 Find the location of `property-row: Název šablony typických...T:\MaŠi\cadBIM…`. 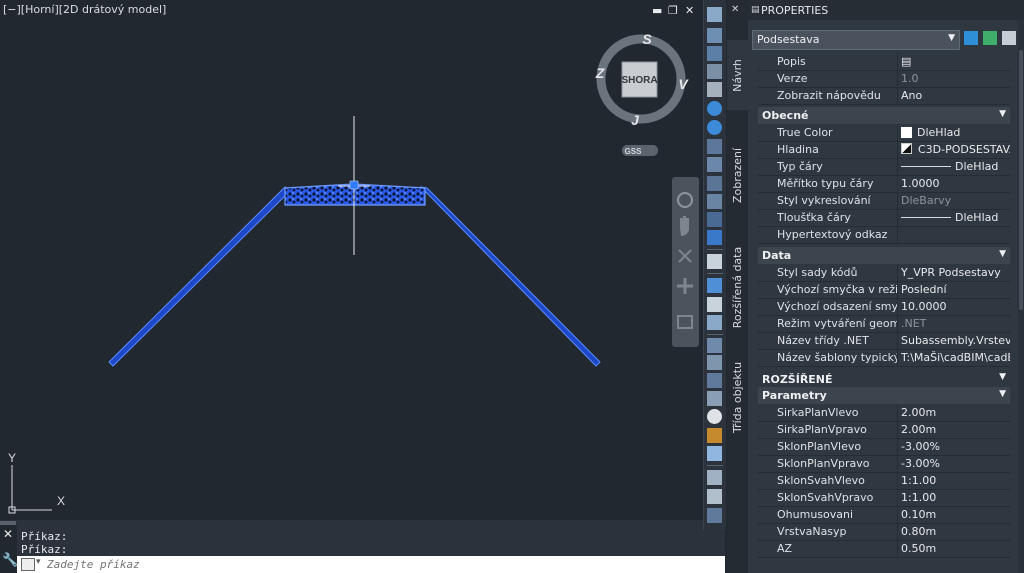

property-row: Název šablony typických...T:\MaŠi\cadBIM… is located at coordinates (884, 358).